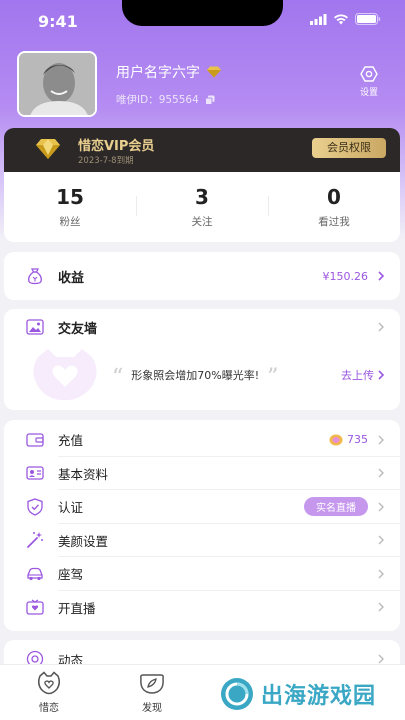  I want to click on stat-followers: 15 粉丝, so click(70, 207).